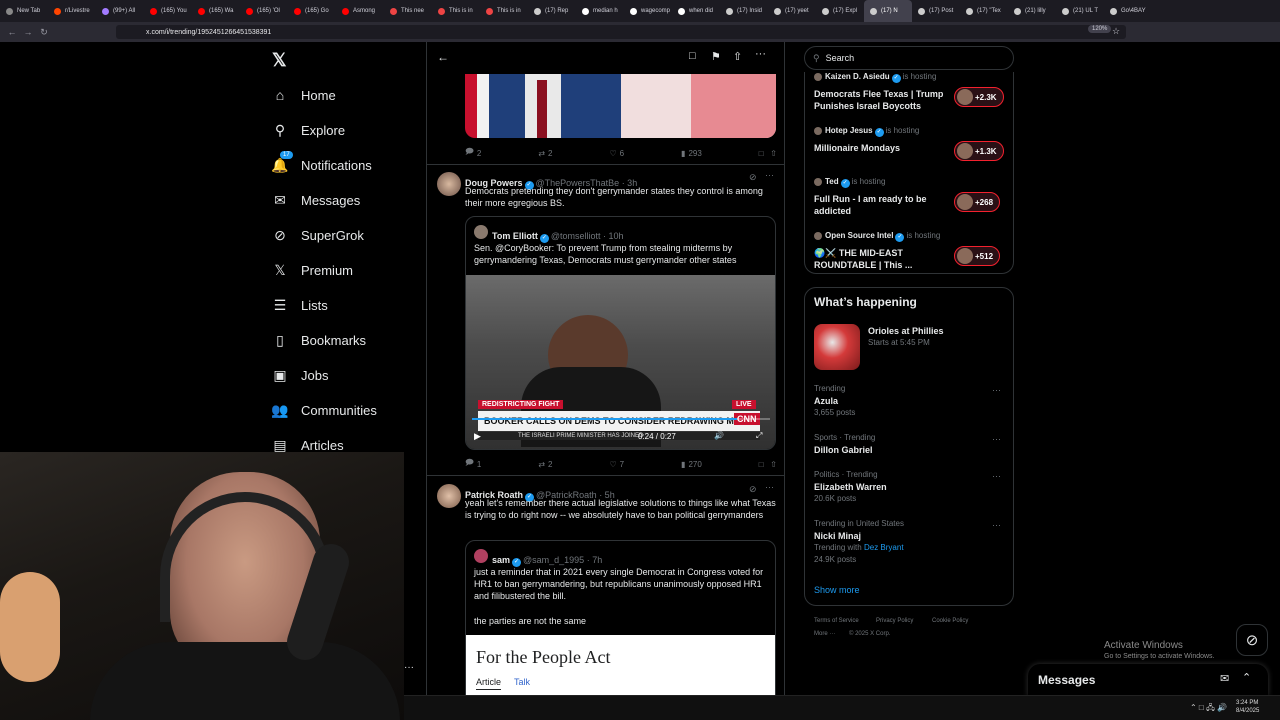  I want to click on nav-item-bookmarks: ▯ Bookmarks, so click(319, 340).